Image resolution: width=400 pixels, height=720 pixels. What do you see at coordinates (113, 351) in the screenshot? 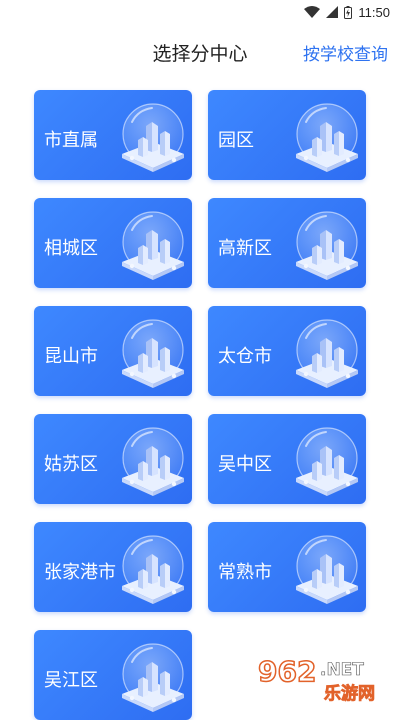
I see `center-card-kunshan: 昆山市` at bounding box center [113, 351].